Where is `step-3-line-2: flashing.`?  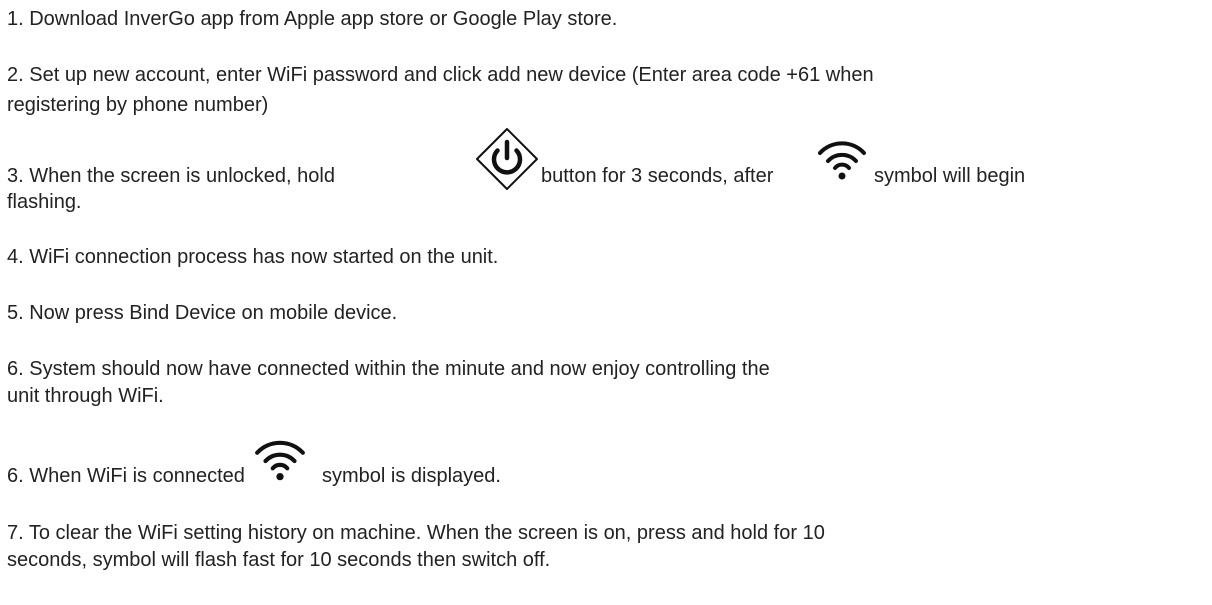 step-3-line-2: flashing. is located at coordinates (44, 202).